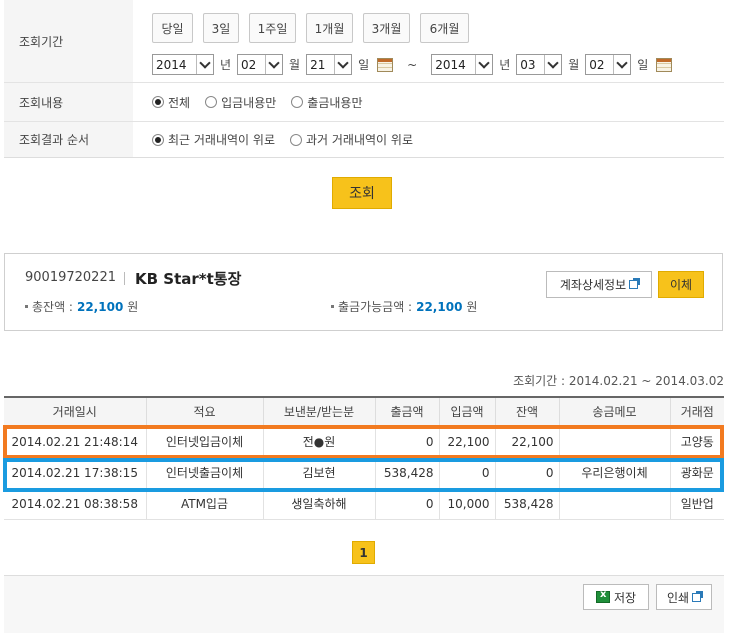 The width and height of the screenshot is (736, 633). Describe the element at coordinates (221, 28) in the screenshot. I see `quick-3days-button: 3일` at that location.